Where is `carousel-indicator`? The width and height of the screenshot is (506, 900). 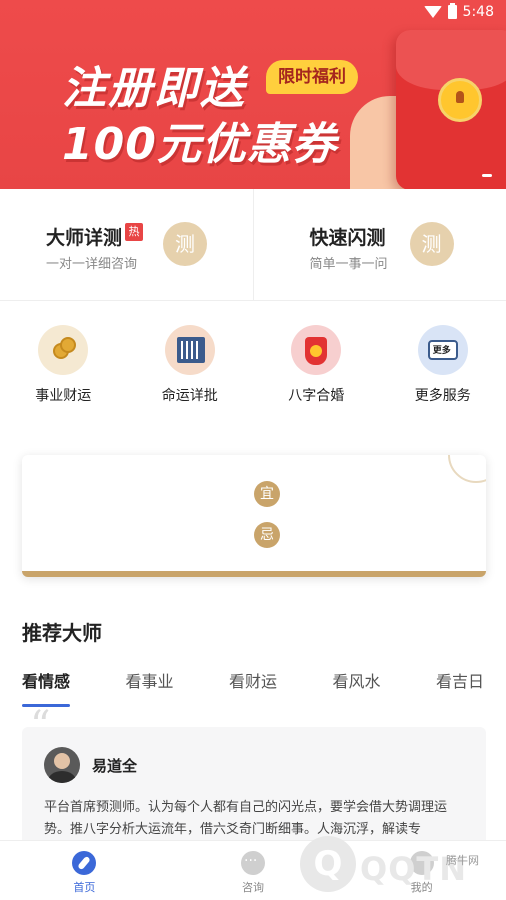
carousel-indicator is located at coordinates (487, 175).